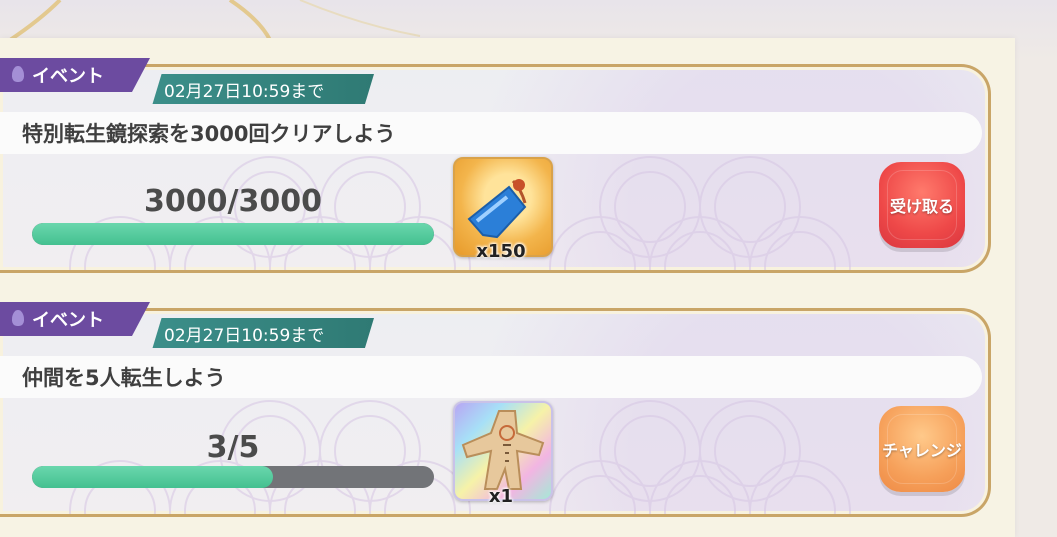 Image resolution: width=1057 pixels, height=537 pixels. Describe the element at coordinates (491, 133) in the screenshot. I see `mission-title: 特別転生鏡探索を3000回クリアしよう` at that location.